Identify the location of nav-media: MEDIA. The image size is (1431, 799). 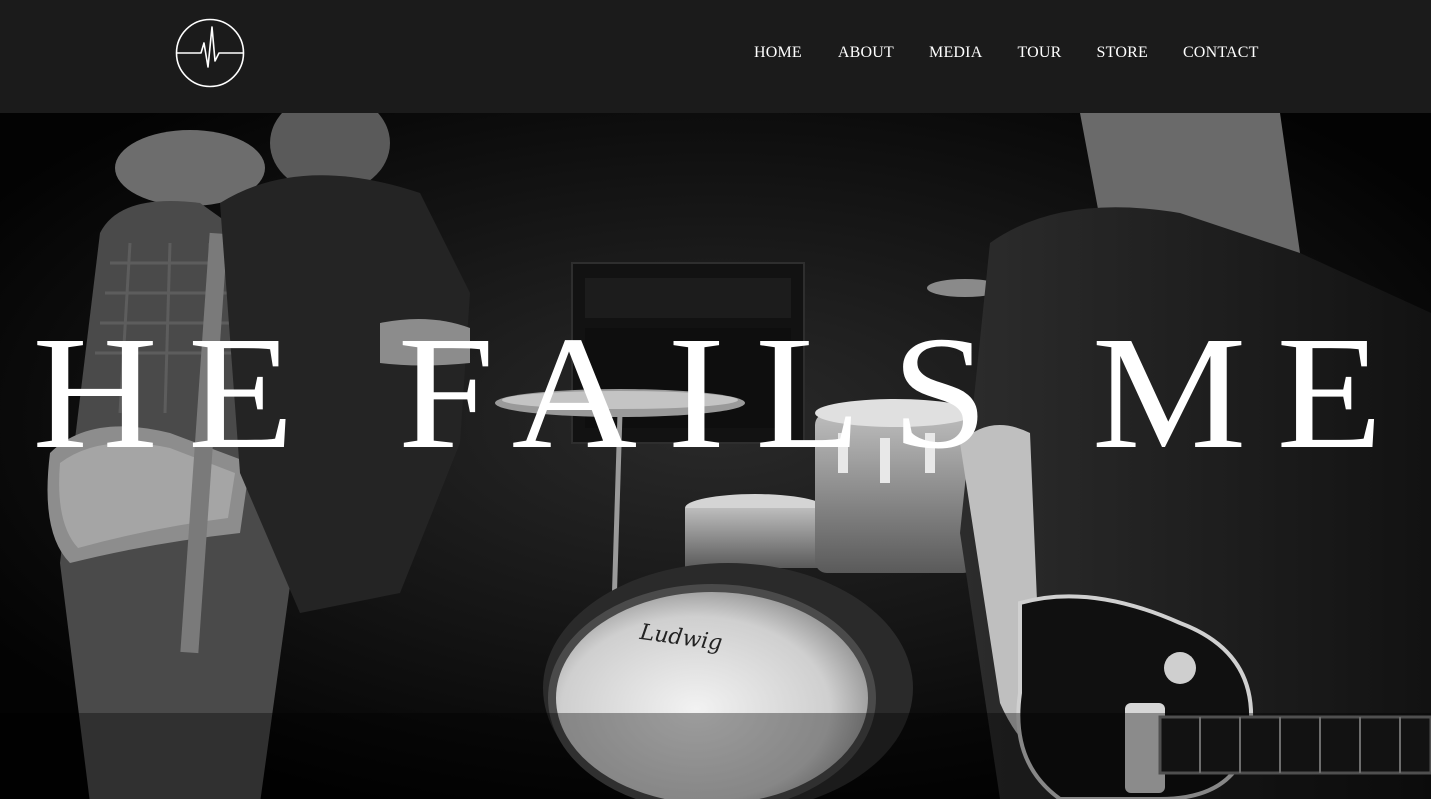
(955, 53).